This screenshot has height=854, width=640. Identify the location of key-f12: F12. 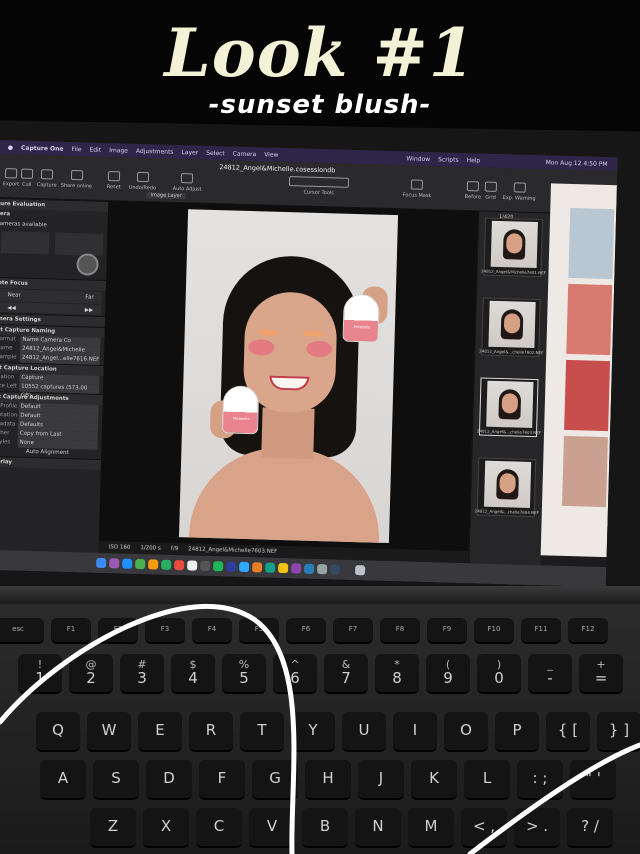
(588, 631).